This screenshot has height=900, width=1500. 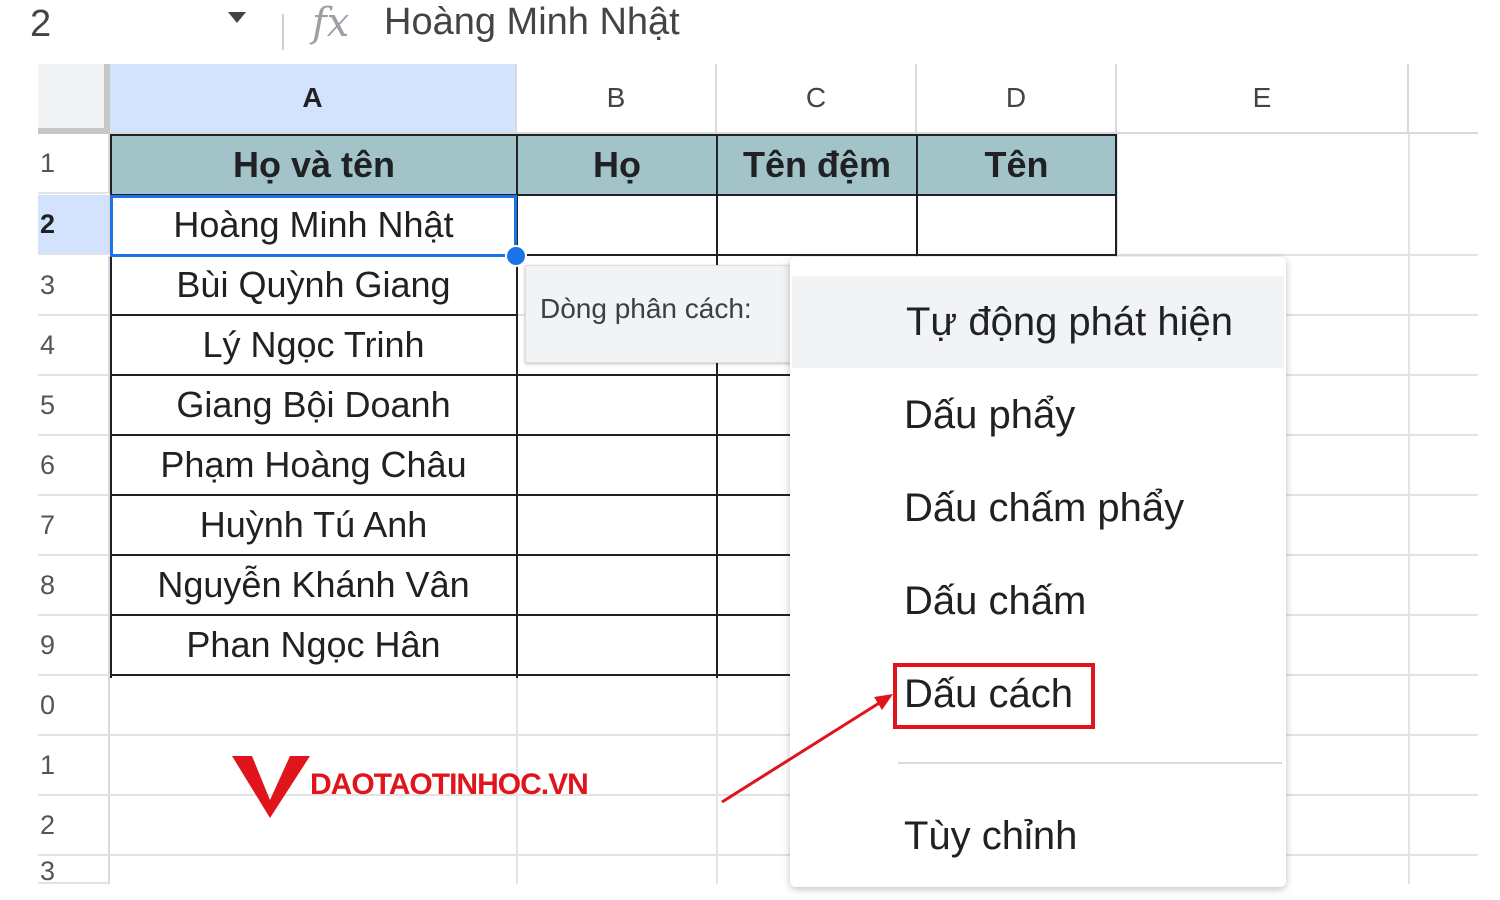 I want to click on column-header-d: D, so click(x=1017, y=99).